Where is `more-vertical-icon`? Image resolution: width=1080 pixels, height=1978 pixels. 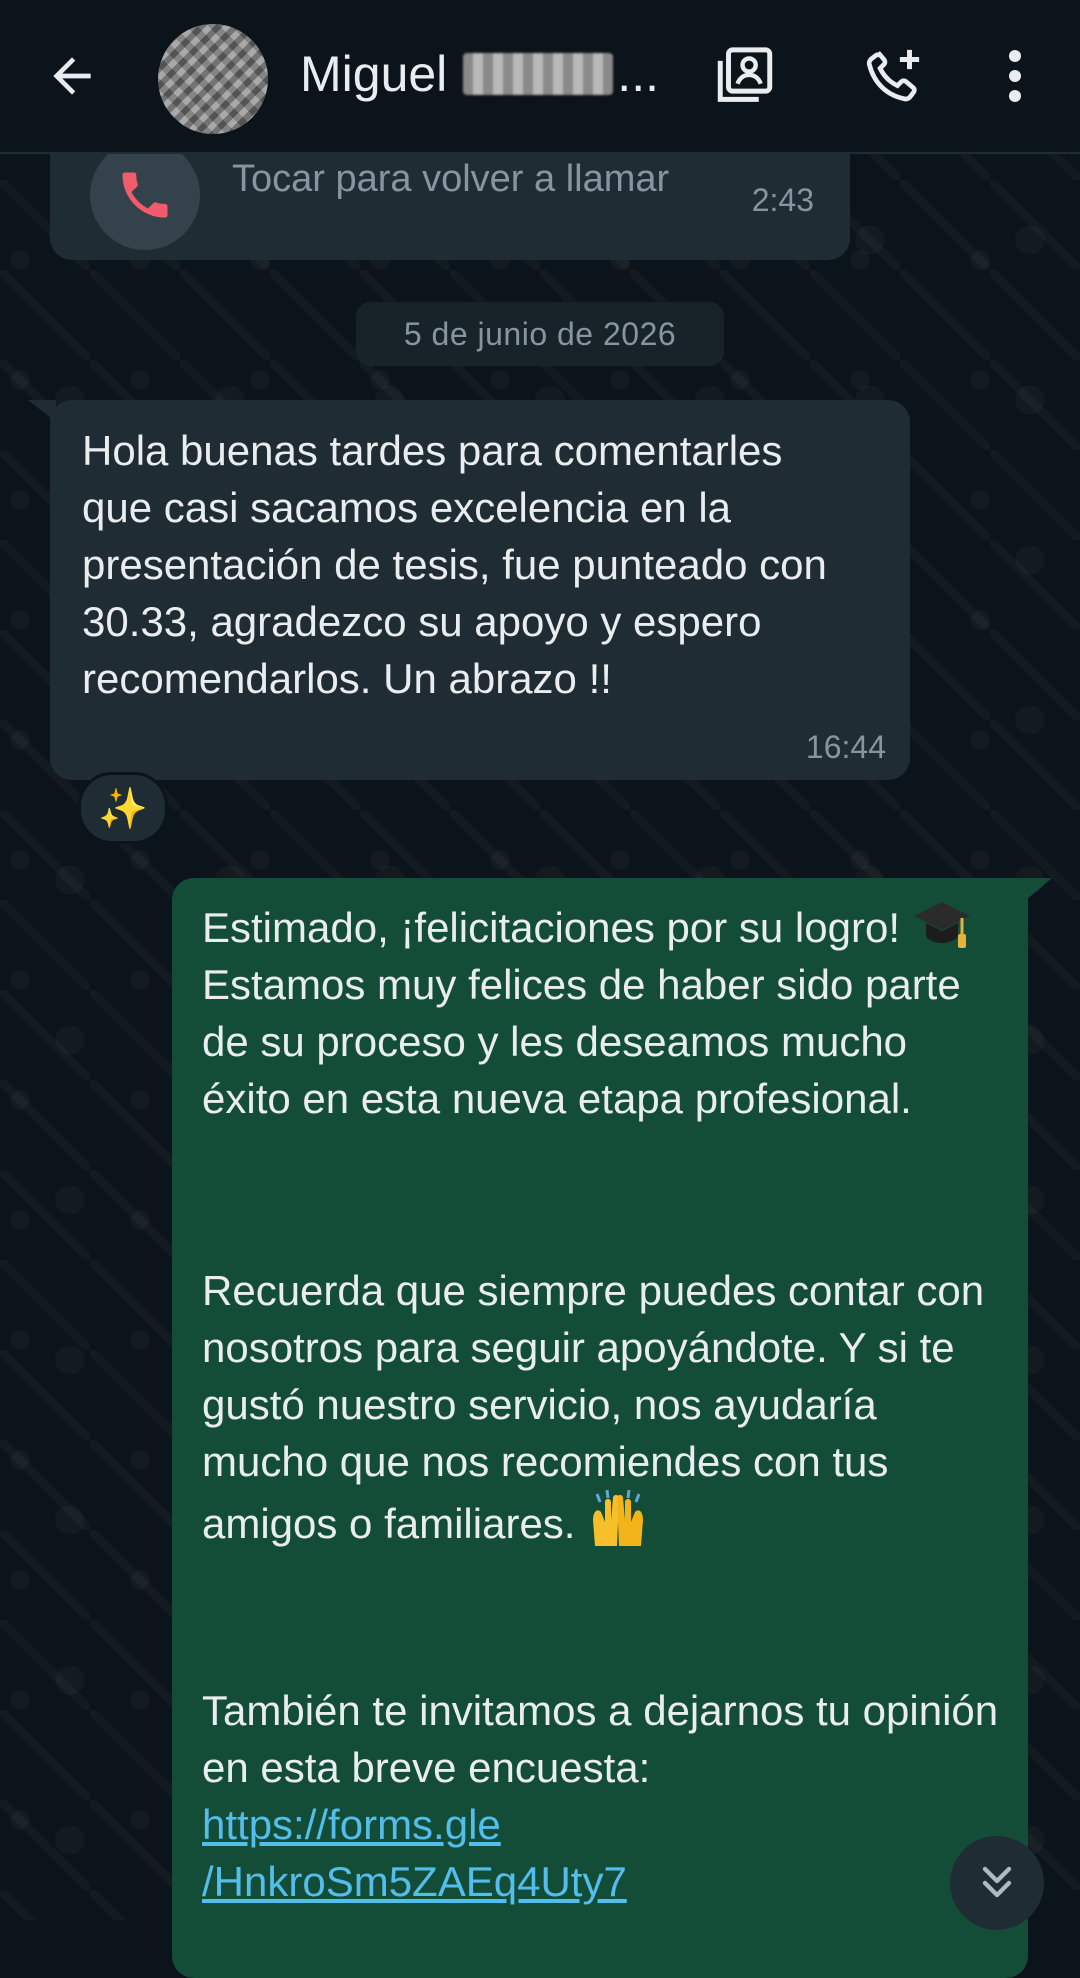
more-vertical-icon is located at coordinates (1015, 76).